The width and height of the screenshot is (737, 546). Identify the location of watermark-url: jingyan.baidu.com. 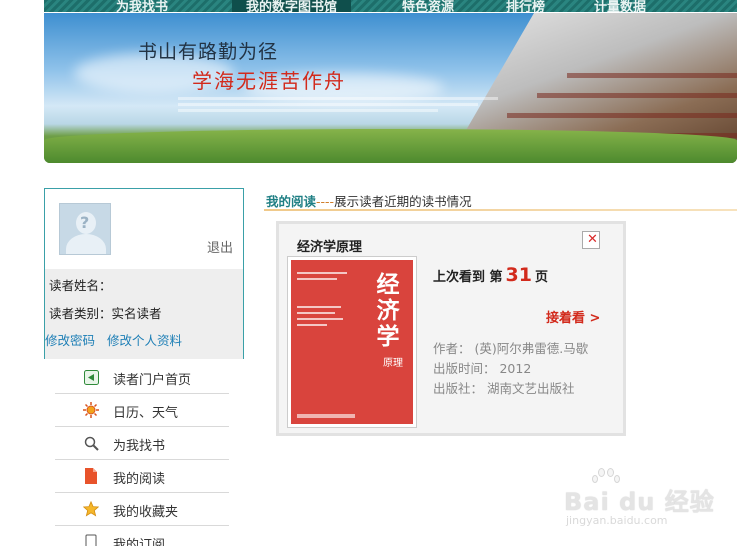
(617, 520).